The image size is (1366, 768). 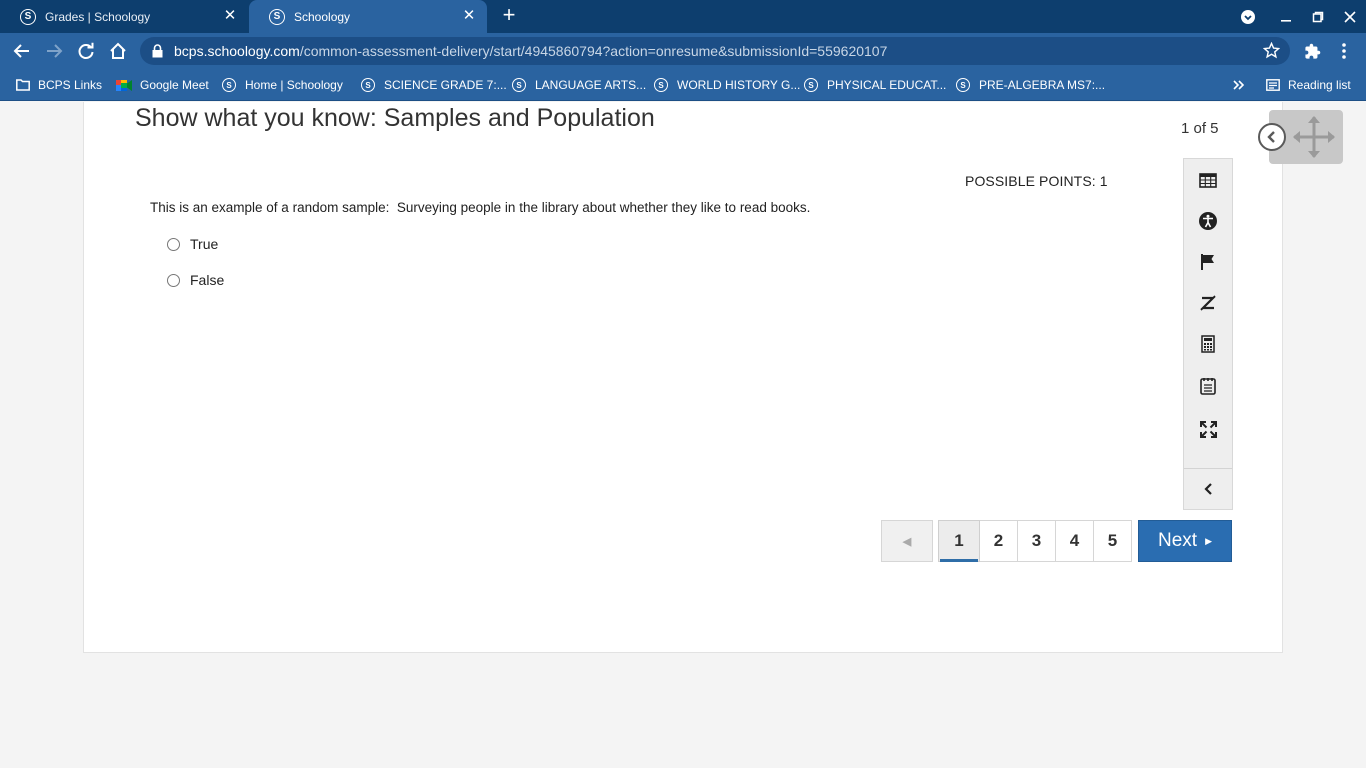 What do you see at coordinates (282, 85) in the screenshot?
I see `bookmark-item: S Home | Schoology` at bounding box center [282, 85].